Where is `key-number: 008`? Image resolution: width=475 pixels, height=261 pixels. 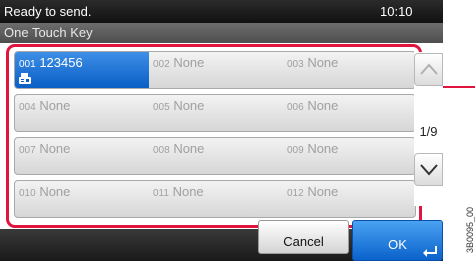
key-number: 008 is located at coordinates (161, 150).